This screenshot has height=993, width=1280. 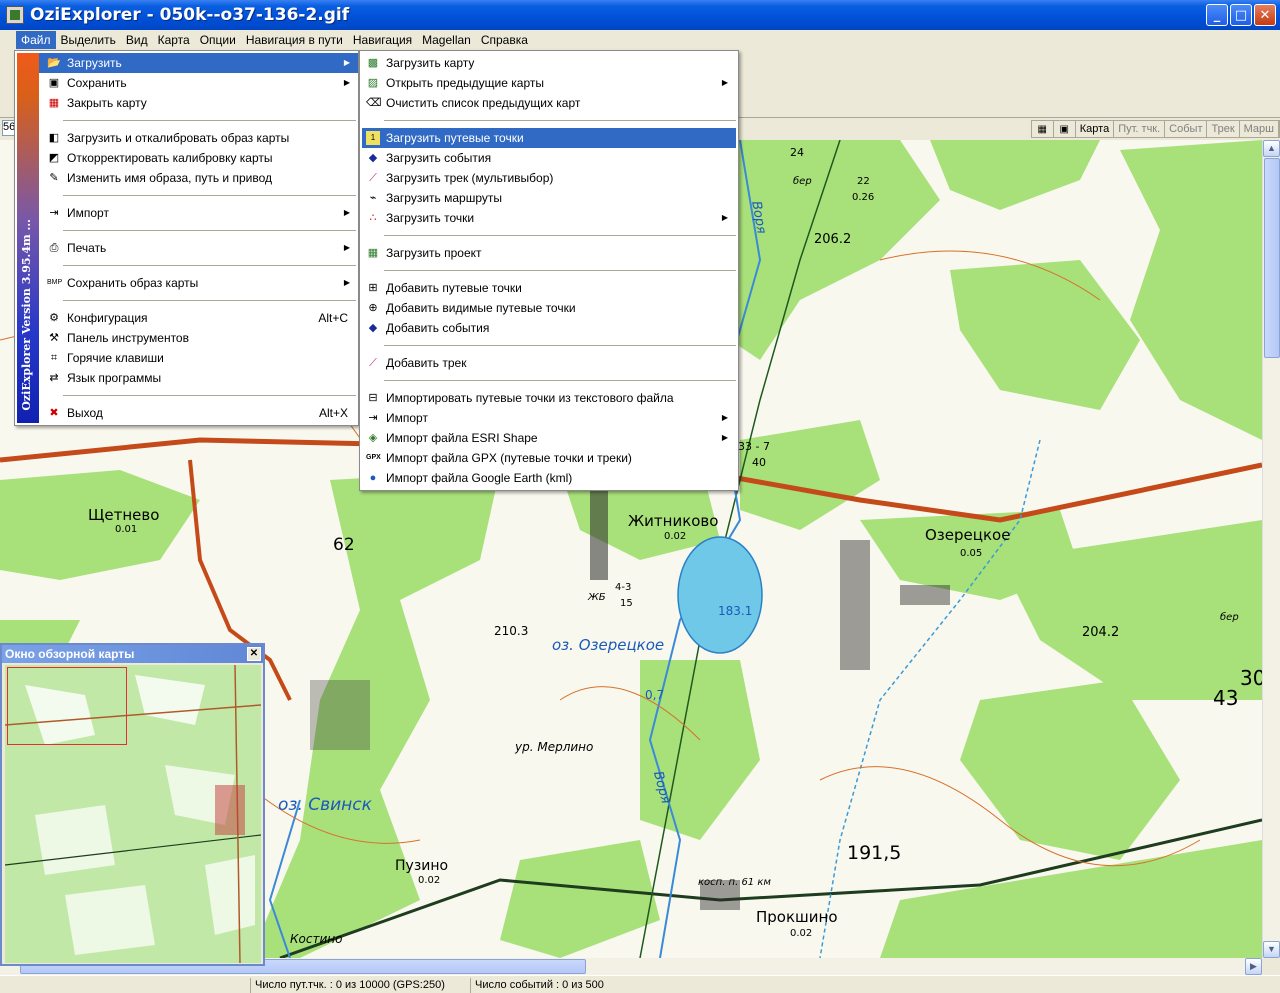 I want to click on load-track: ⟋ Загрузить трек (мультивыбор), so click(x=549, y=178).